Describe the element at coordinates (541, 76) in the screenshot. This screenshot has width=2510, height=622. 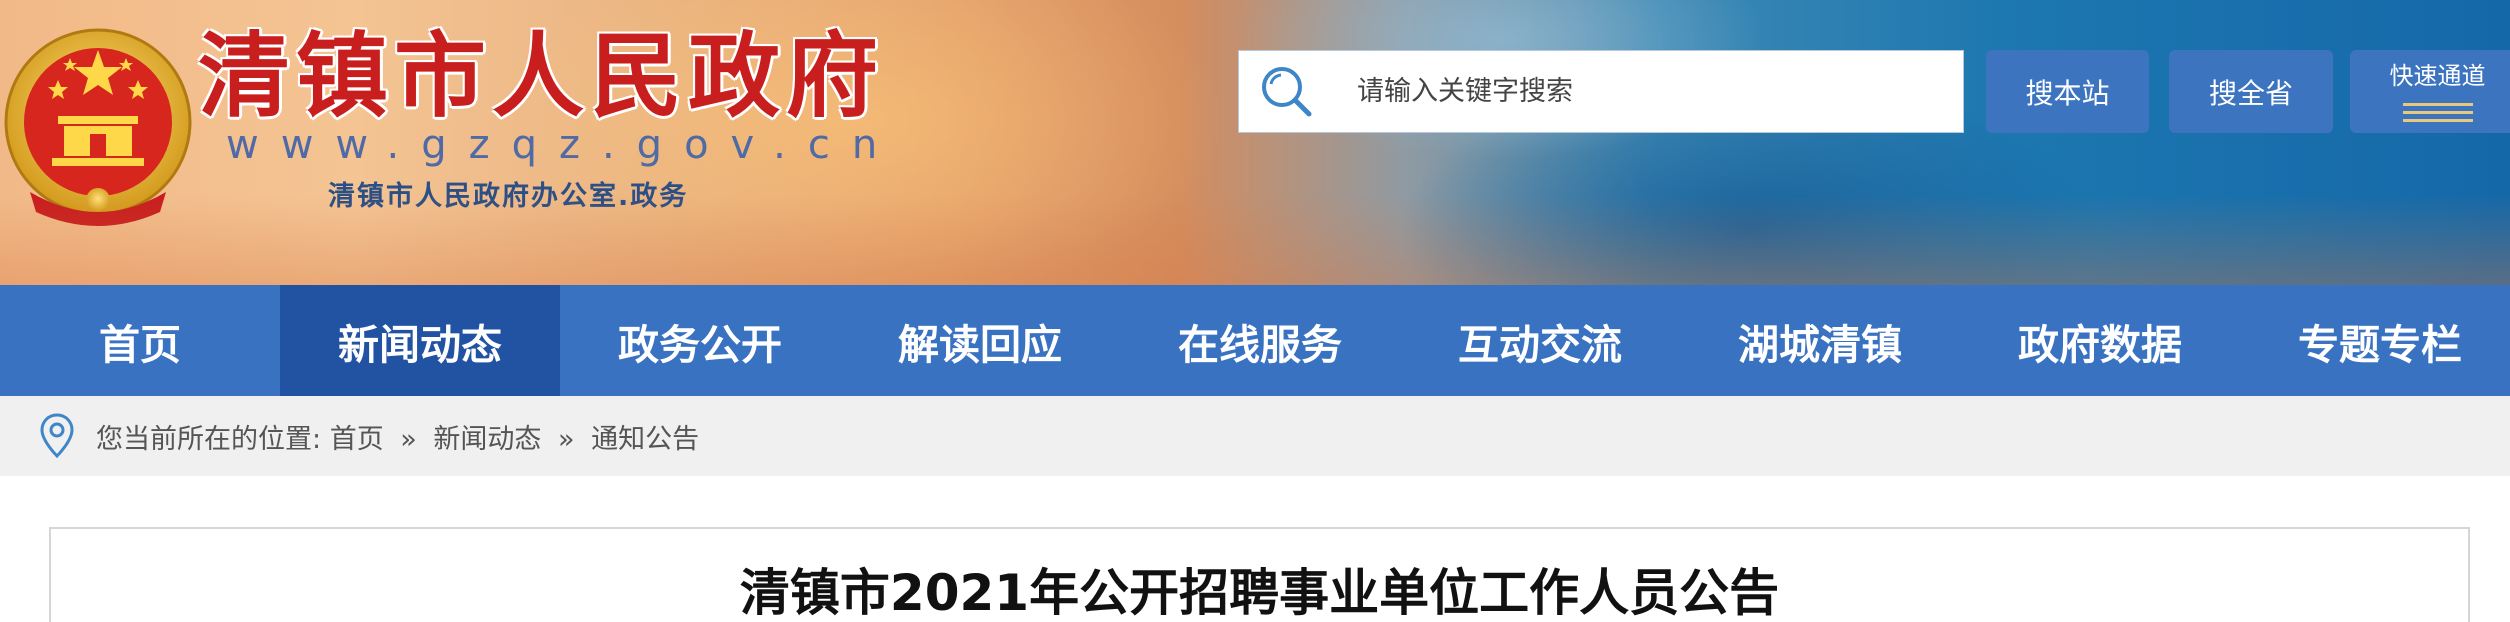
I see `site-title: 清镇市人民政府` at that location.